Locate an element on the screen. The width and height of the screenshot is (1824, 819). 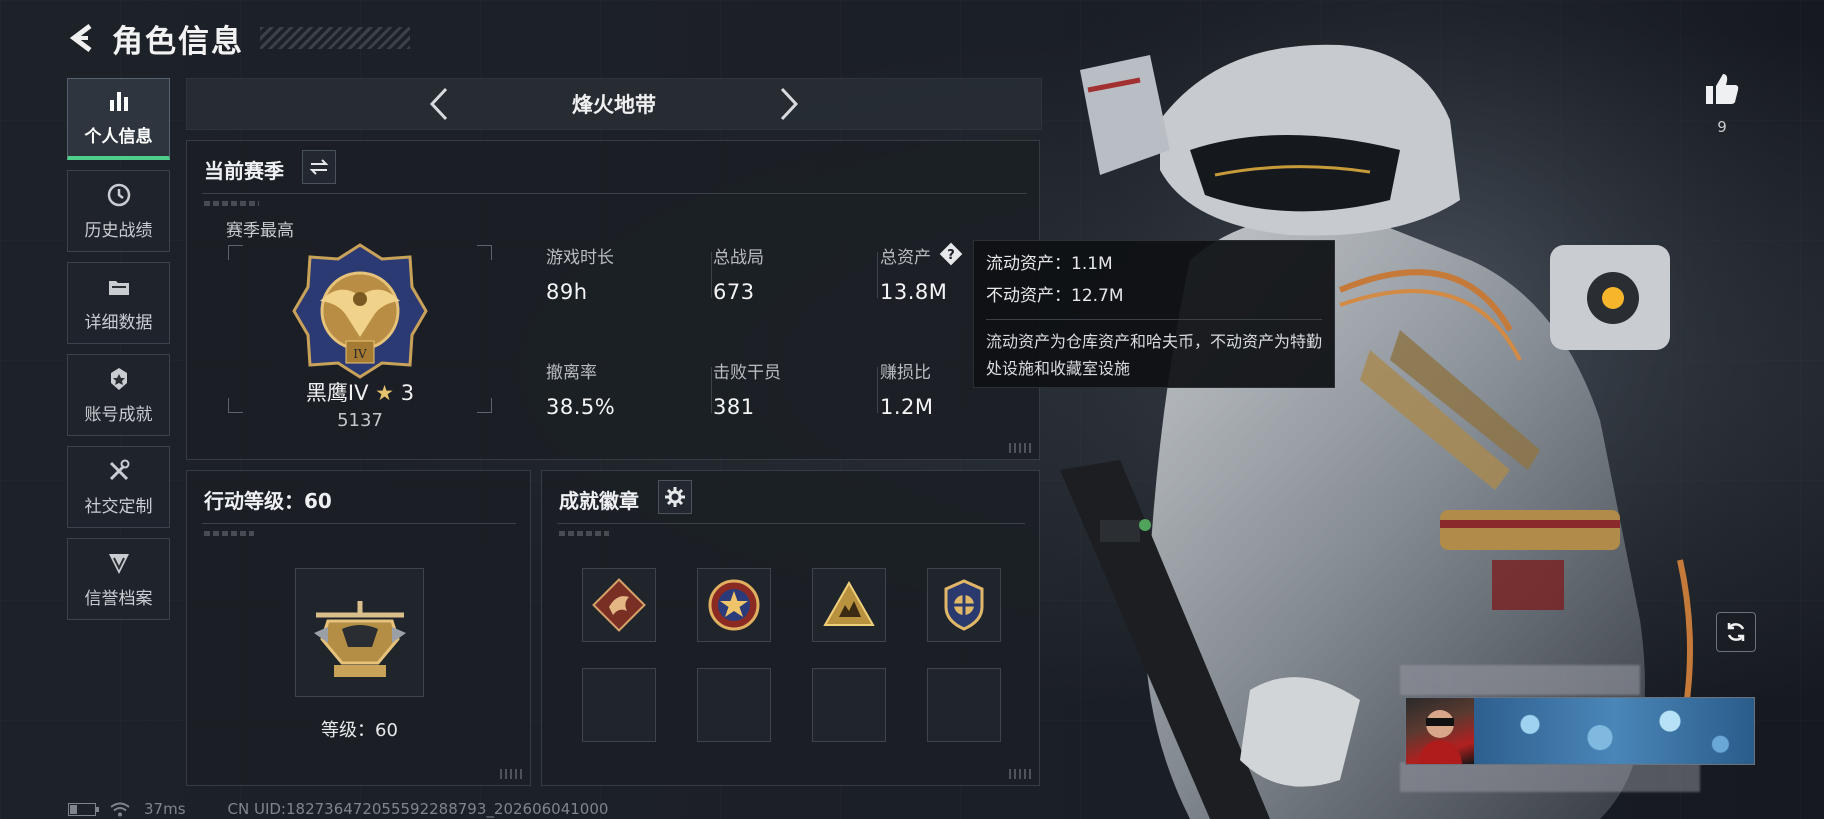
sidebar-nav: 个人信息 历史战绩 详细数据 账号成就 社交定制 信誉档案 is located at coordinates (119, 354).